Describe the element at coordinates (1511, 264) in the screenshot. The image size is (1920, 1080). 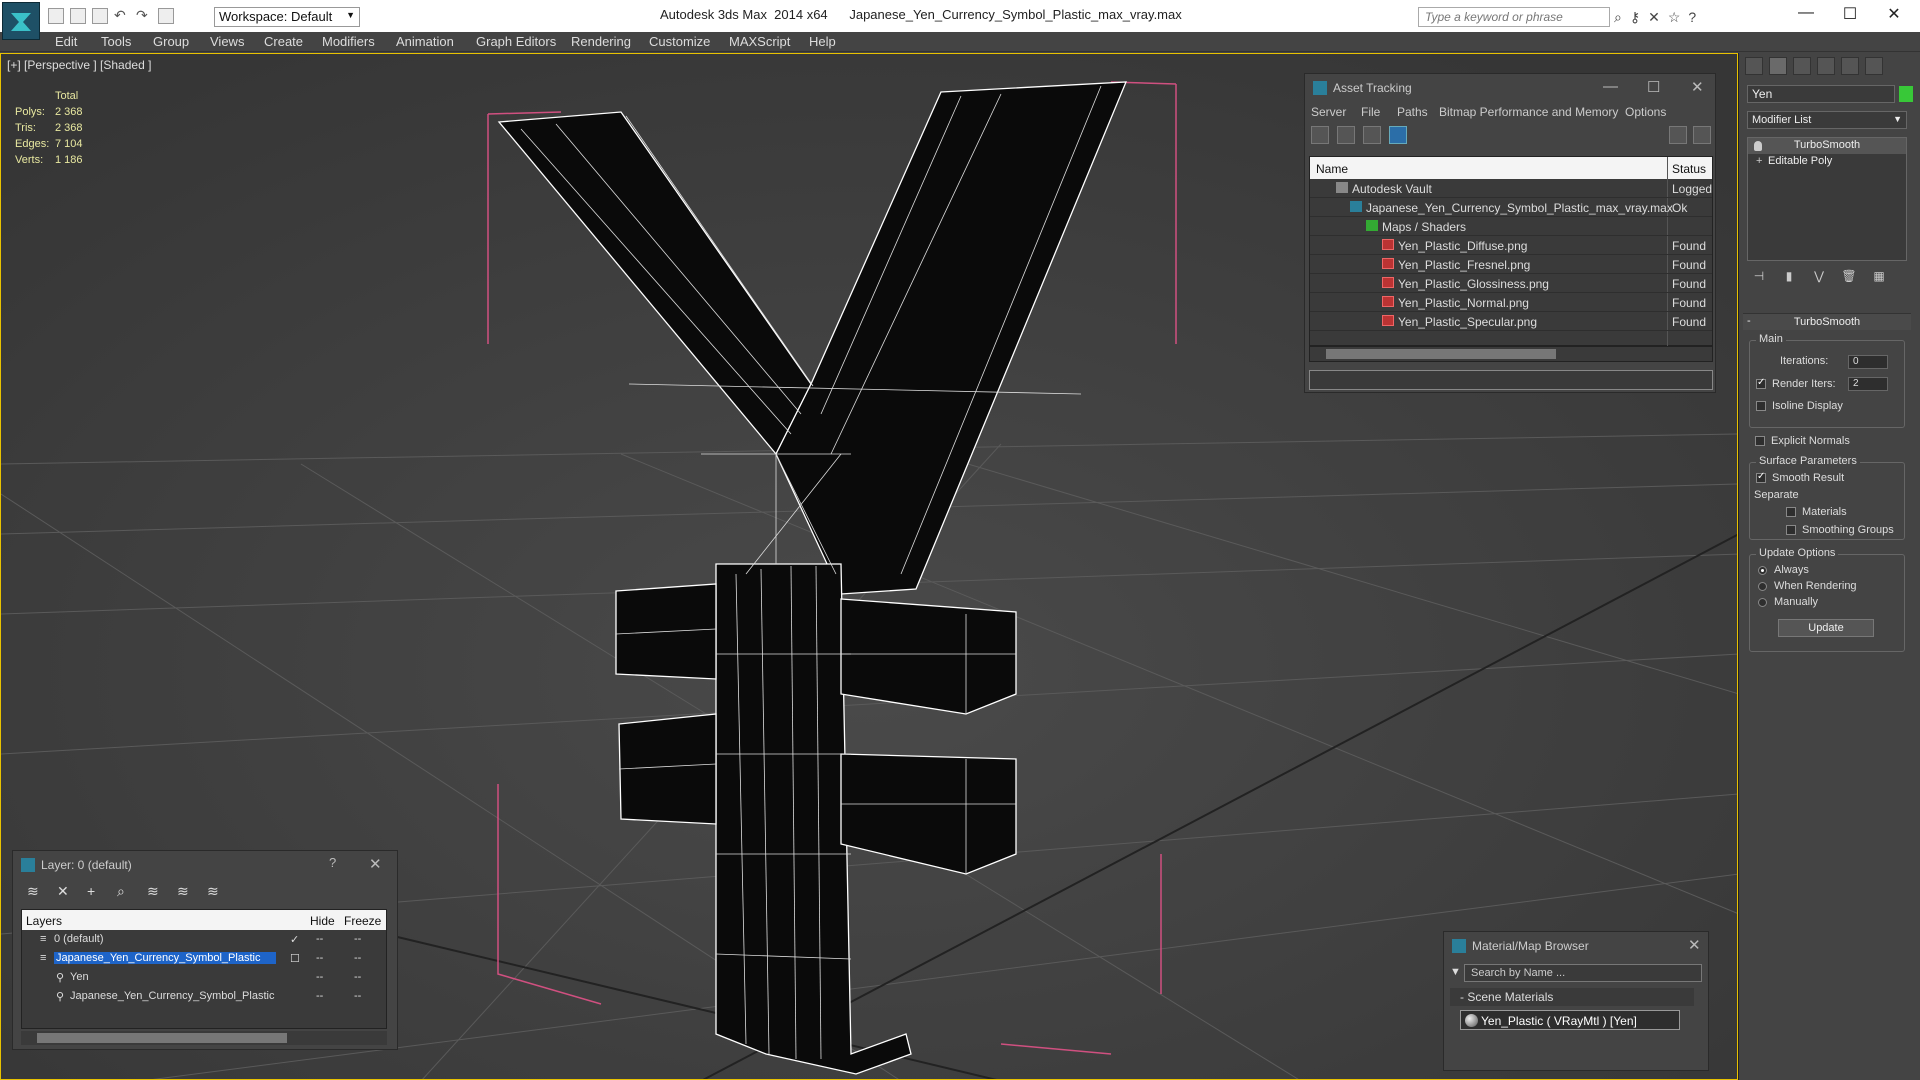
I see `table-row: Yen_Plastic_Fresnel.png Found` at that location.